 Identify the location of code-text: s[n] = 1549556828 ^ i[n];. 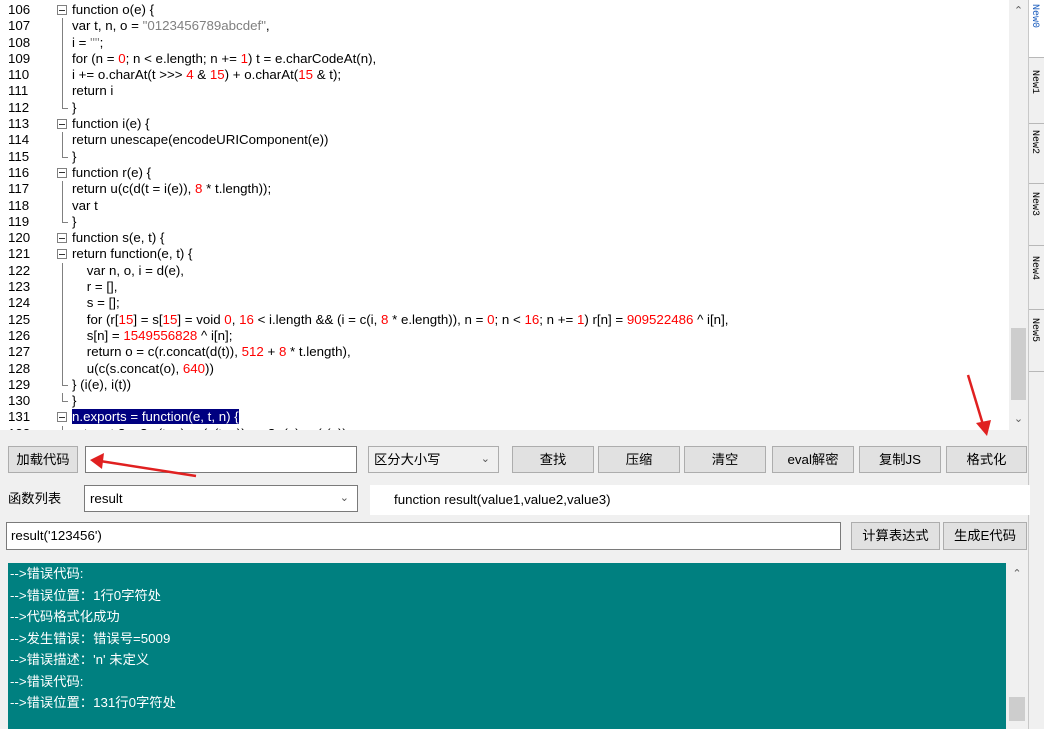
(152, 335).